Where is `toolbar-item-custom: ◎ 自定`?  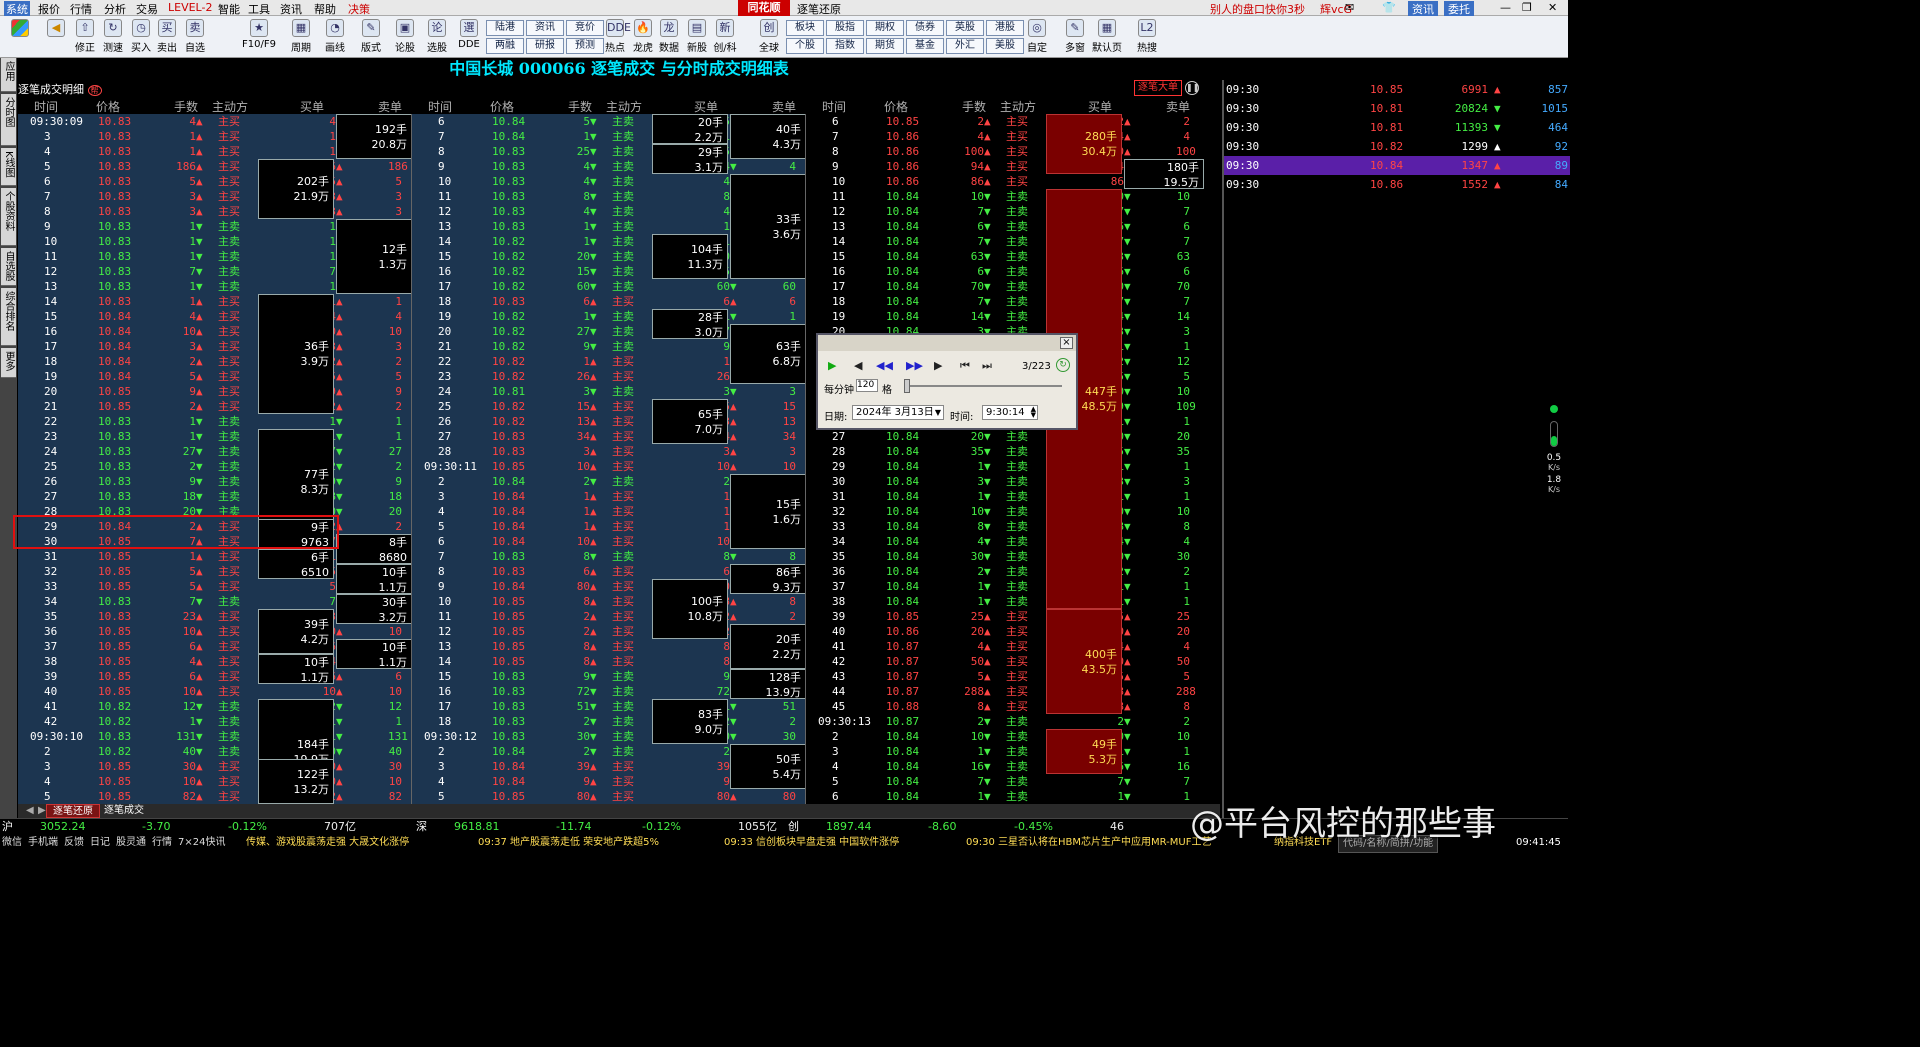
toolbar-item-custom: ◎ 自定 is located at coordinates (1037, 37).